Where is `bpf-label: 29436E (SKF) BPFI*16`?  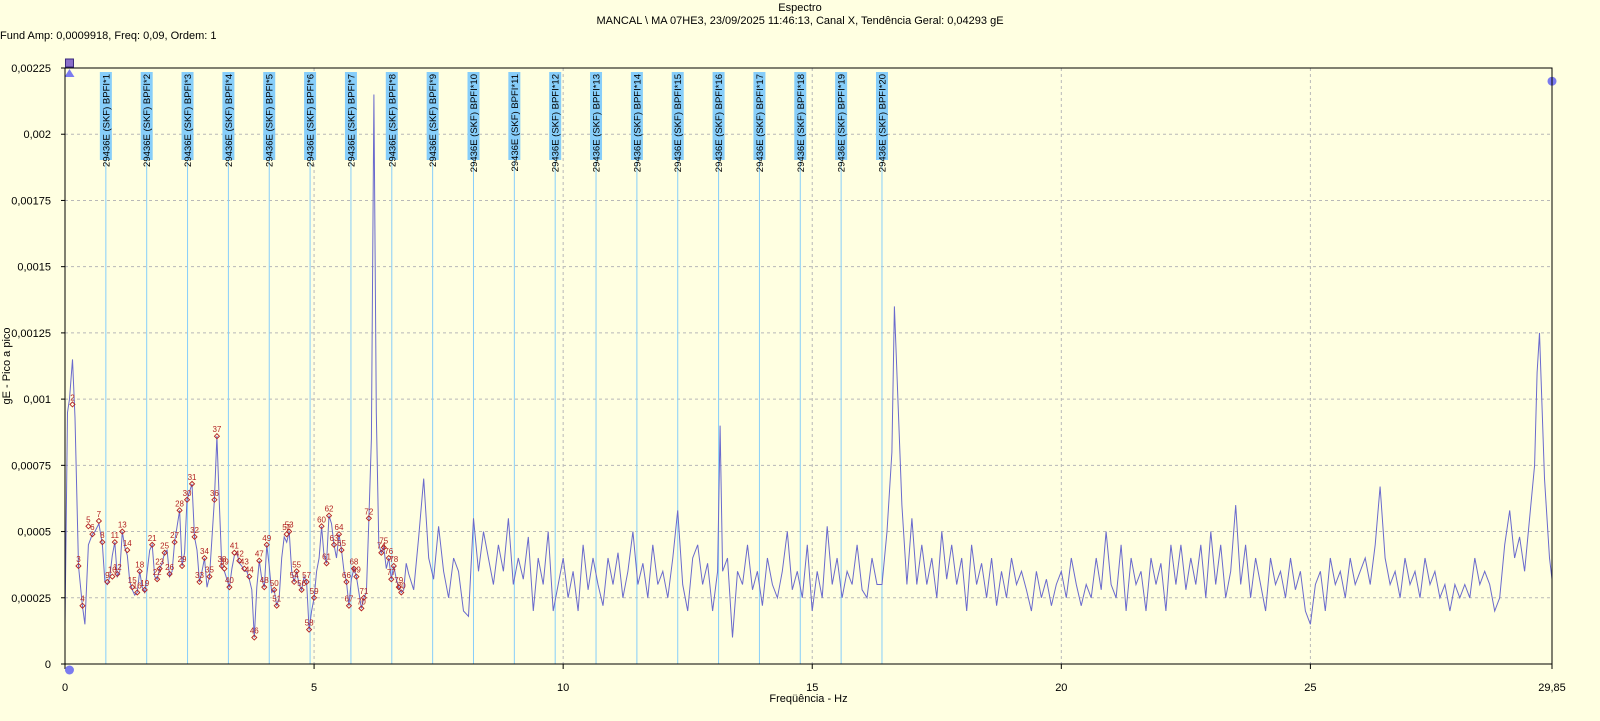 bpf-label: 29436E (SKF) BPFI*16 is located at coordinates (719, 123).